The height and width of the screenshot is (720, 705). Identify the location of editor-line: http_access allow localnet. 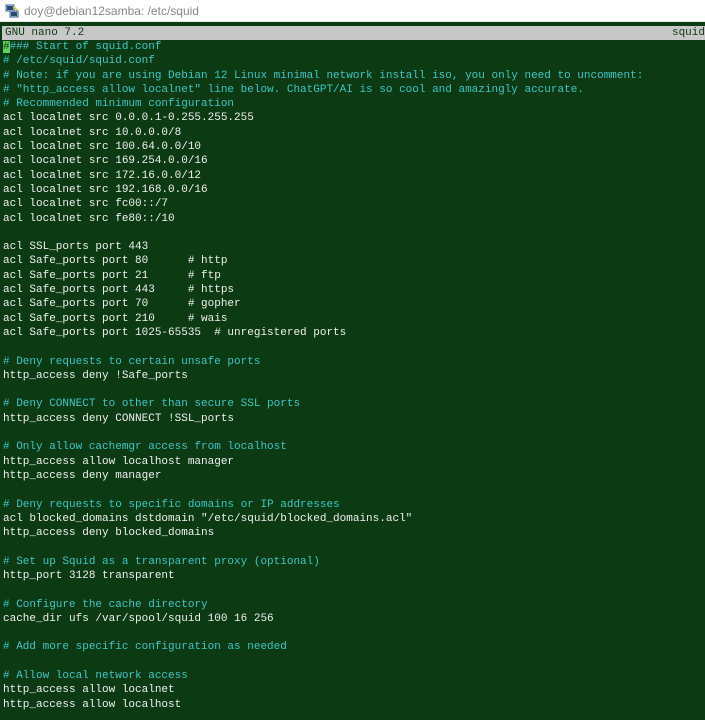
(89, 690).